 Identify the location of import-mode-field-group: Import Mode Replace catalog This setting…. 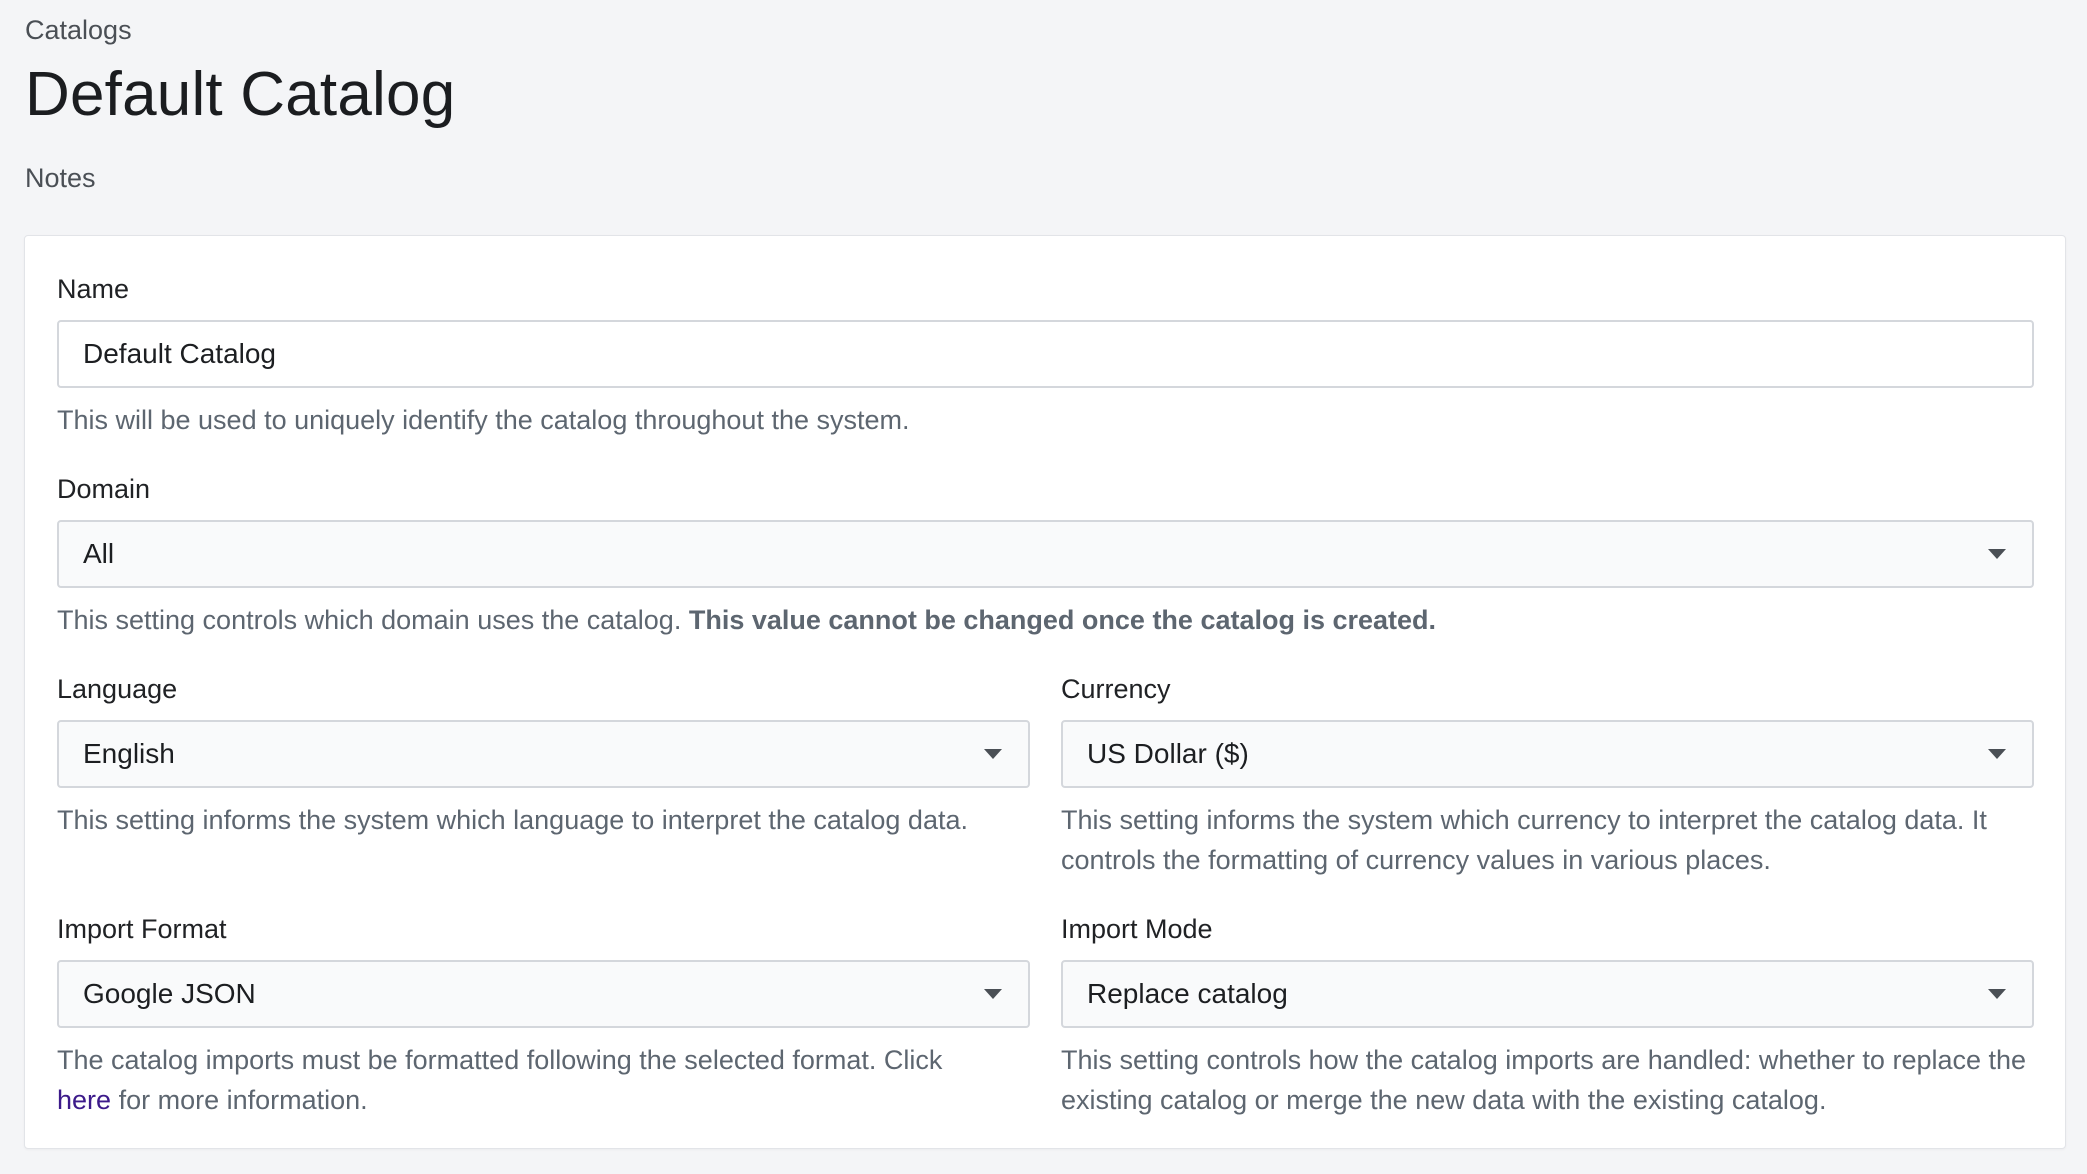
(1547, 1016).